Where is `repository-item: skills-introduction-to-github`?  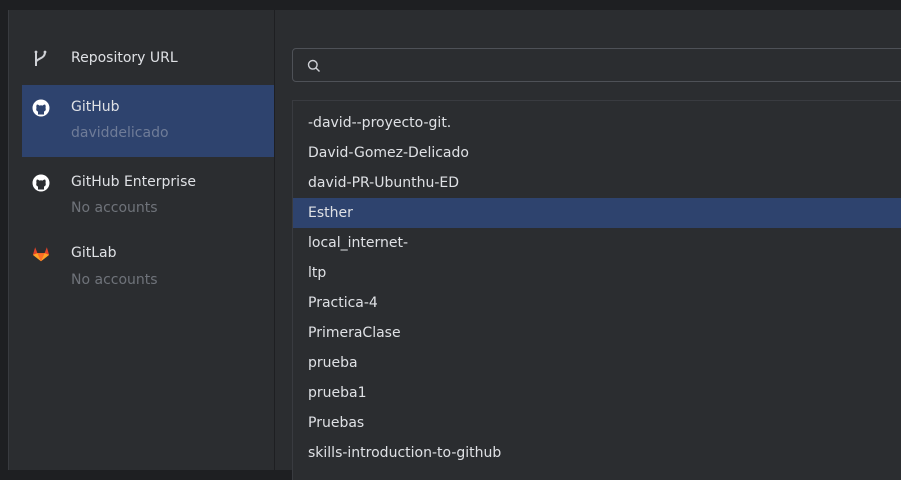
repository-item: skills-introduction-to-github is located at coordinates (597, 453).